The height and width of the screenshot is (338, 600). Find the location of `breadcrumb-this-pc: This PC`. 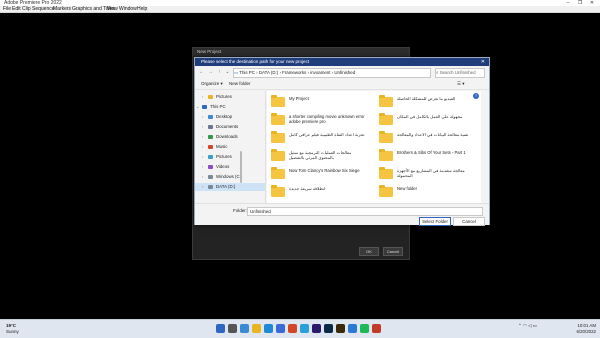

breadcrumb-this-pc: This PC is located at coordinates (247, 72).